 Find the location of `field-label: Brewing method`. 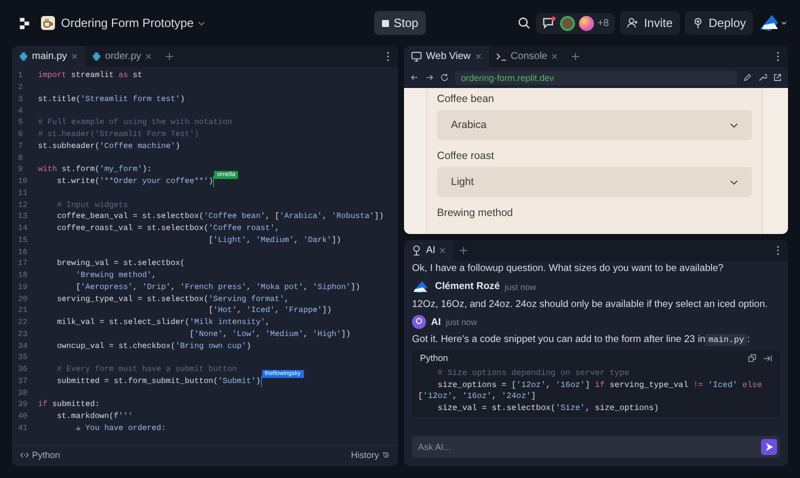

field-label: Brewing method is located at coordinates (475, 213).